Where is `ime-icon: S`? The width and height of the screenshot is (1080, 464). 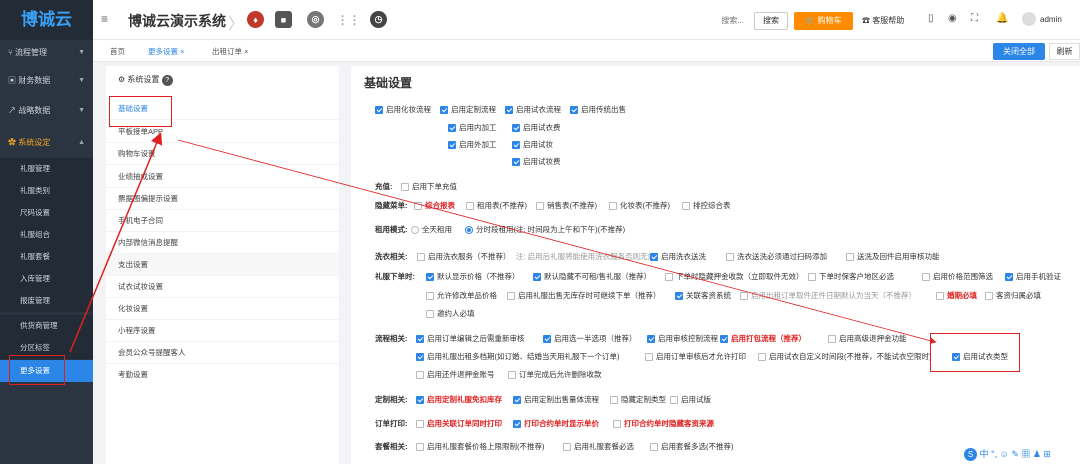 ime-icon: S is located at coordinates (970, 454).